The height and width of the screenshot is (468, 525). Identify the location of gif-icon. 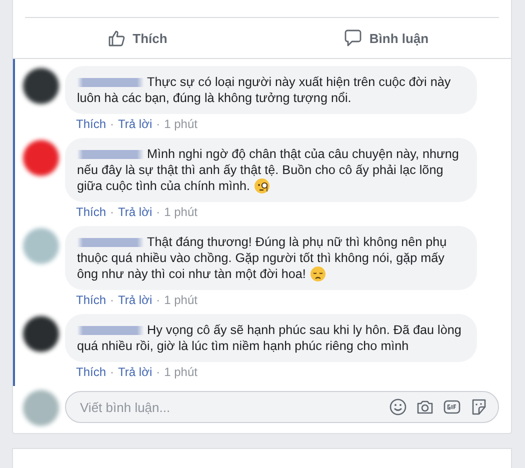
(452, 407).